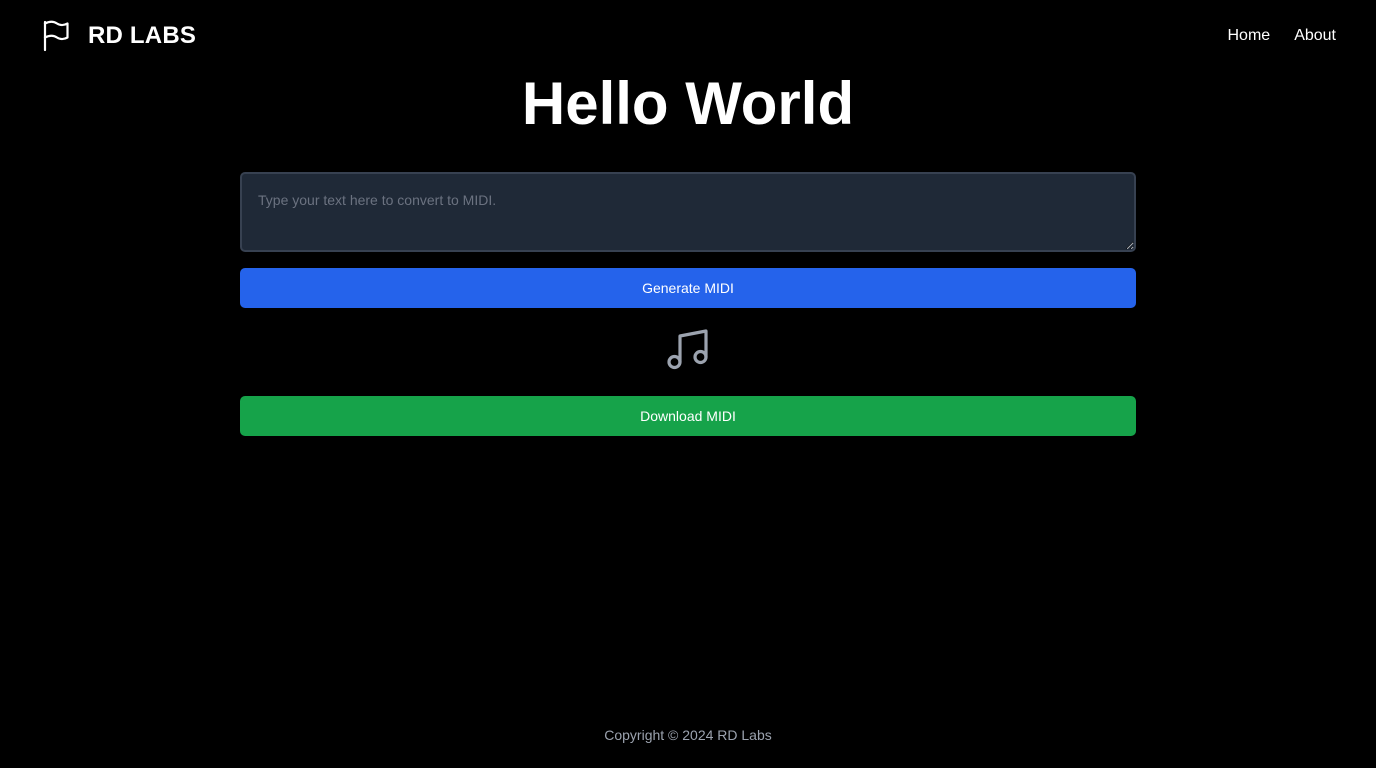  I want to click on copyright-text: Copyright © 2024 RD Labs, so click(688, 735).